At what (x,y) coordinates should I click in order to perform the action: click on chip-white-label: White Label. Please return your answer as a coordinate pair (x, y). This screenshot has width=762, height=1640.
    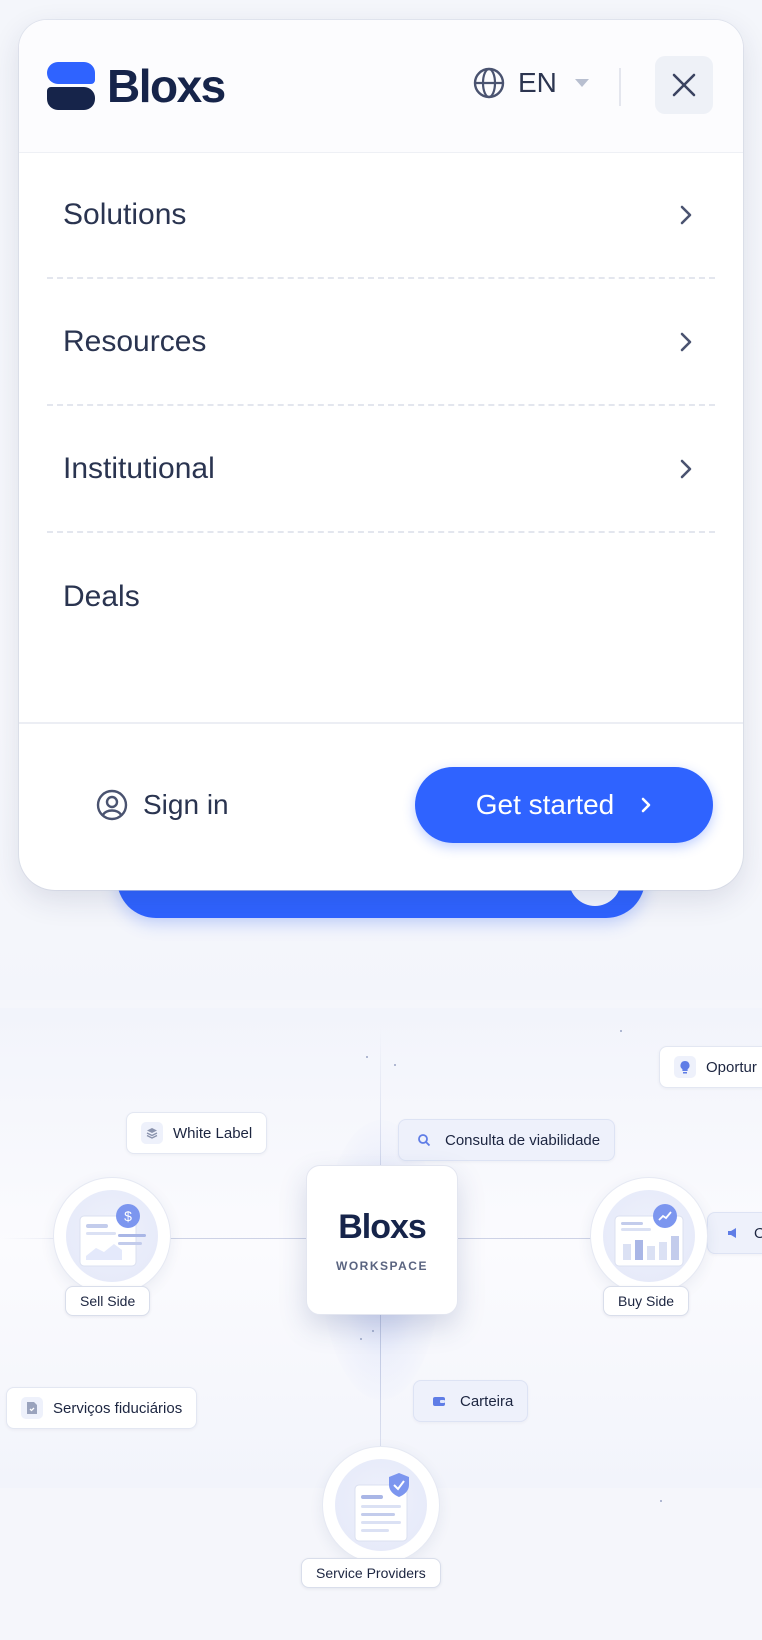
    Looking at the image, I should click on (197, 1133).